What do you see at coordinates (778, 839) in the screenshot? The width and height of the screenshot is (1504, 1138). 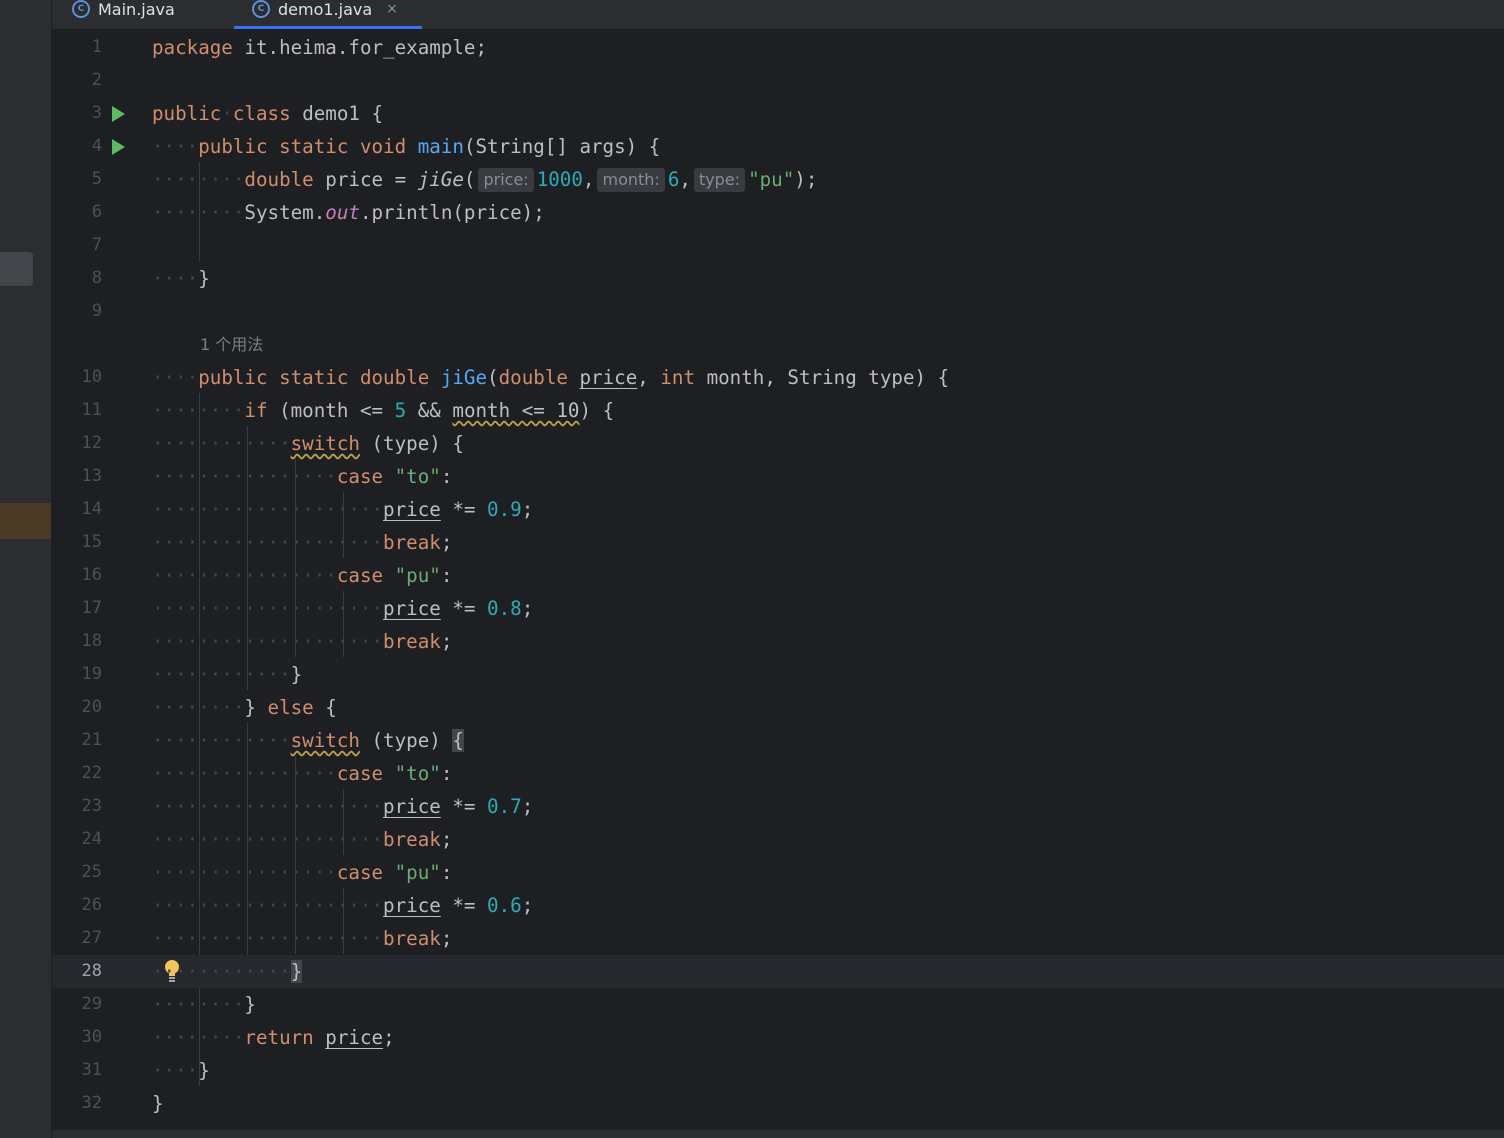 I see `code-line: 24 ····················break;` at bounding box center [778, 839].